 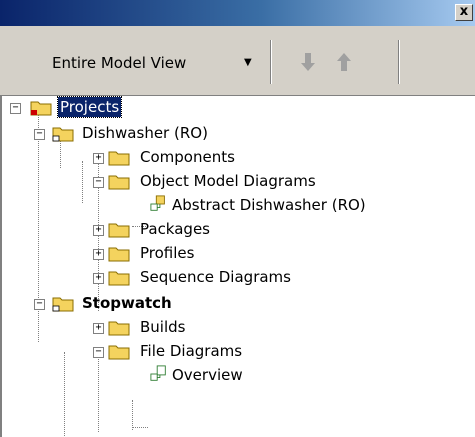 I want to click on arrow-up-icon, so click(x=344, y=62).